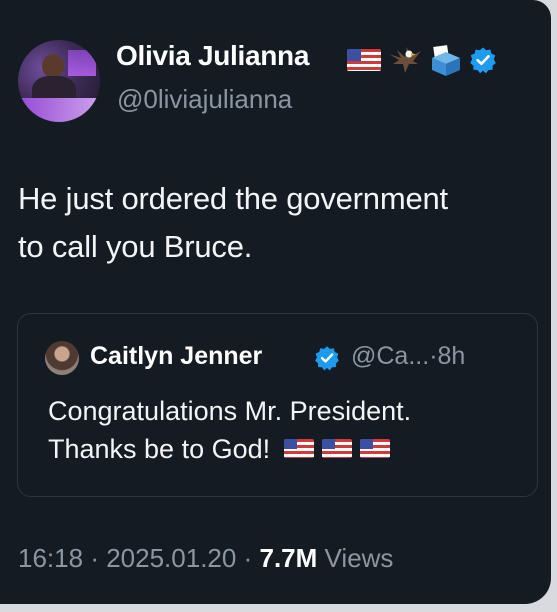  I want to click on avatar-desk, so click(59, 110).